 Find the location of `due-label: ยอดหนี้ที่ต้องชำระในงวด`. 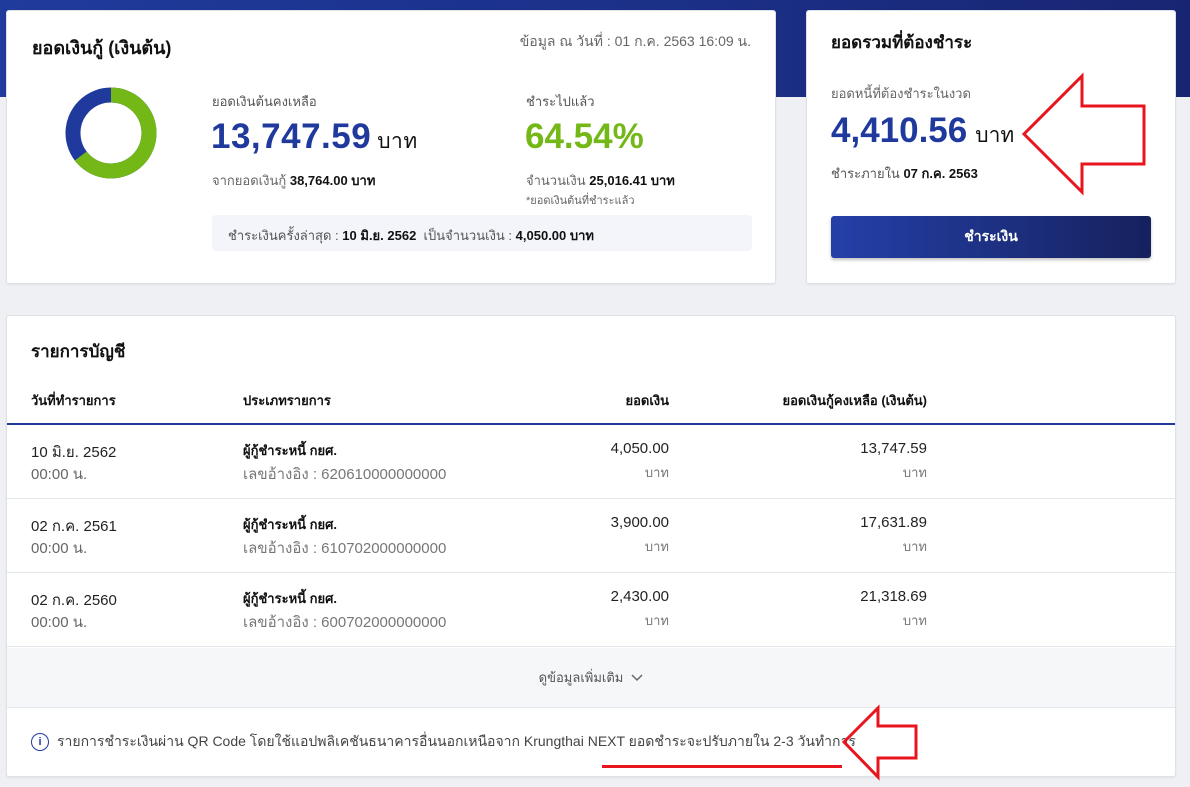

due-label: ยอดหนี้ที่ต้องชำระในงวด is located at coordinates (901, 93).